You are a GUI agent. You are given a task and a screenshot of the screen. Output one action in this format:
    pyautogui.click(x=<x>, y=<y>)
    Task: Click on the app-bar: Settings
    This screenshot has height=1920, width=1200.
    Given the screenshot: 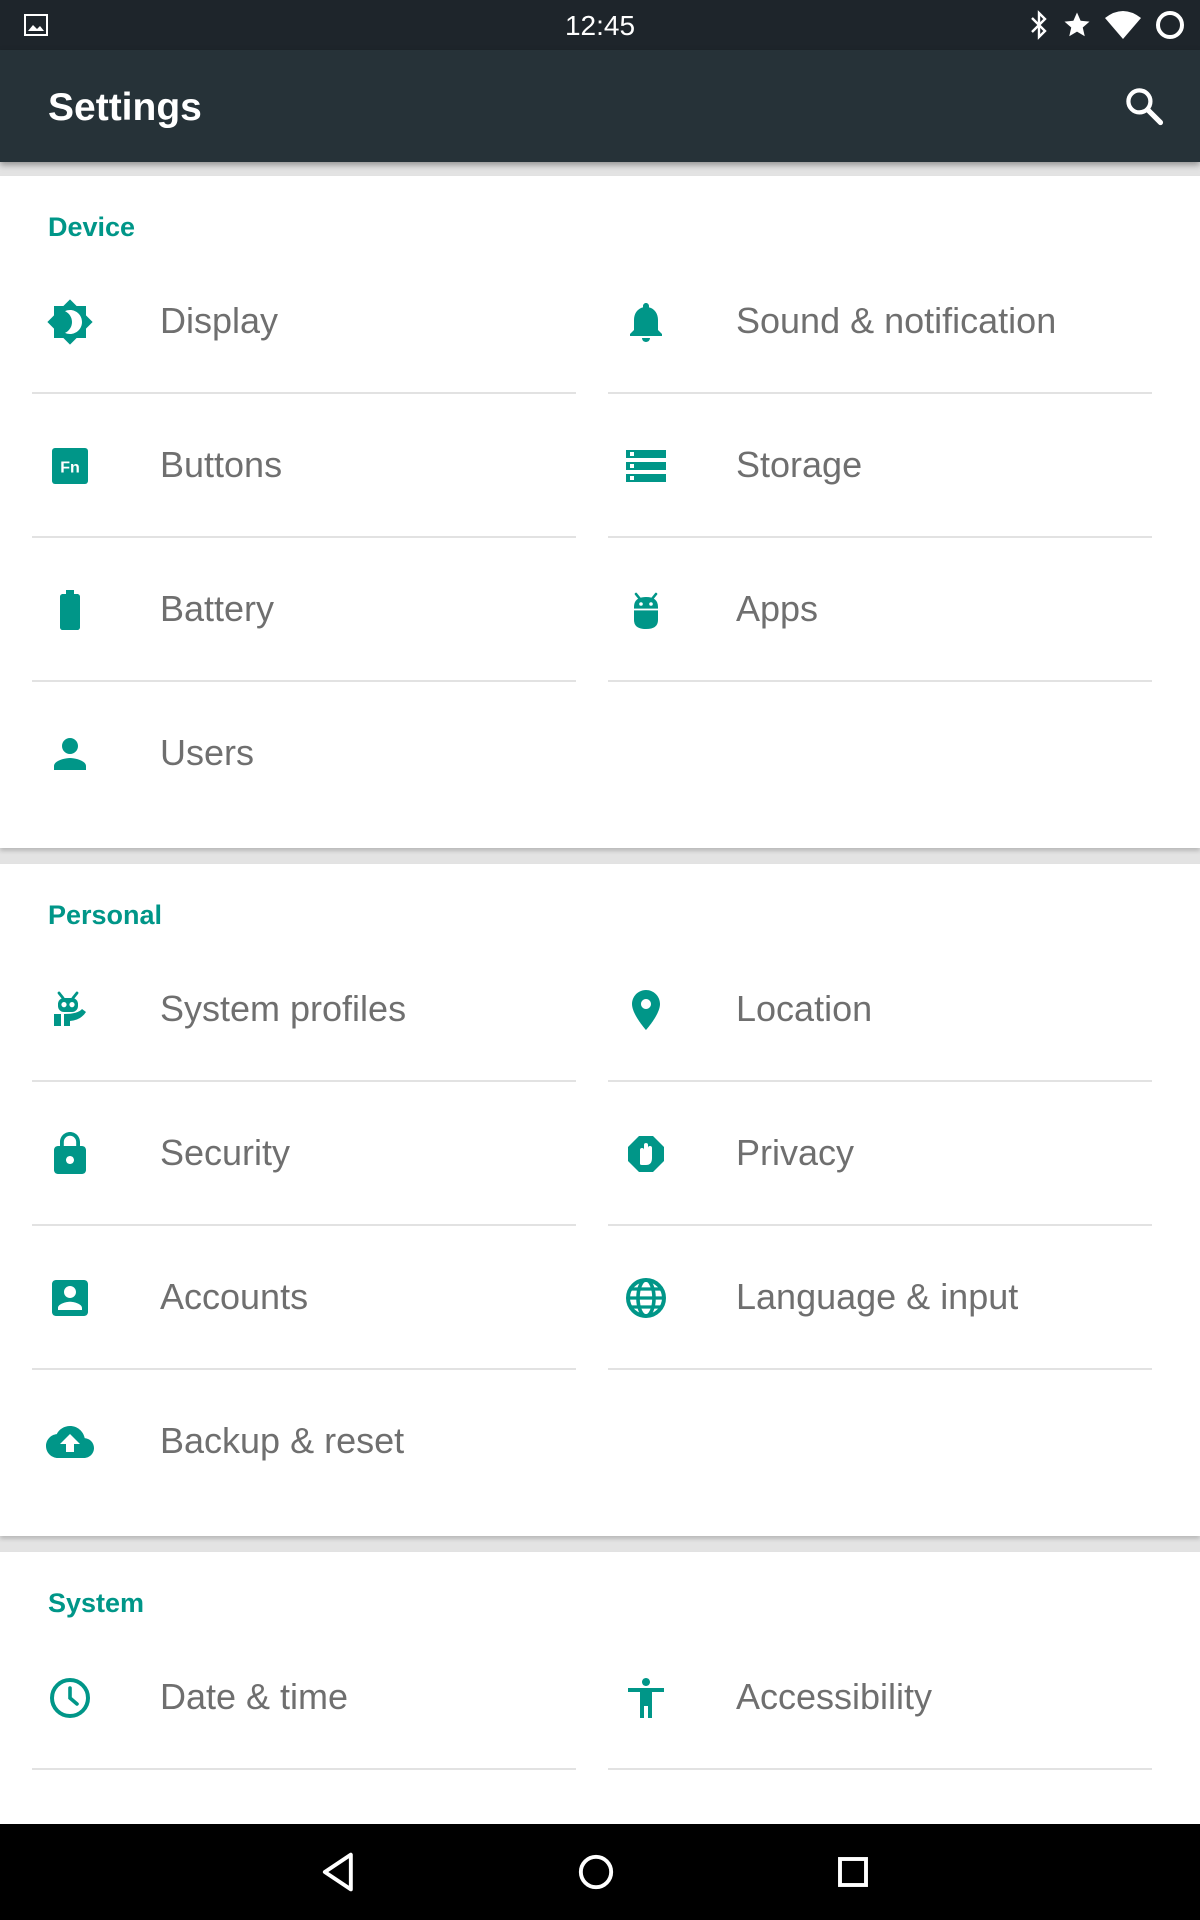 What is the action you would take?
    pyautogui.click(x=600, y=106)
    